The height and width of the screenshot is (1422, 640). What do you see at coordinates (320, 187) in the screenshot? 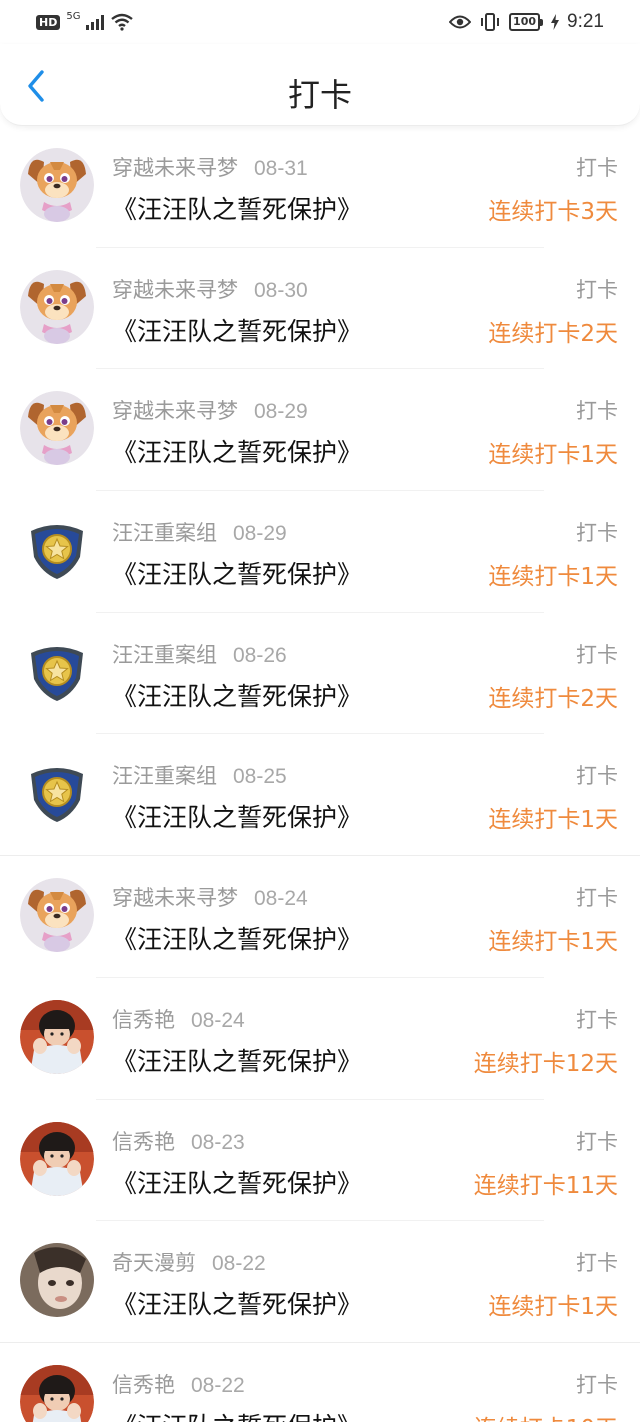
I see `checkin-row: 穿越未来寻梦 08-31 《汪汪队之誓死保护》 打卡 连续打卡3天` at bounding box center [320, 187].